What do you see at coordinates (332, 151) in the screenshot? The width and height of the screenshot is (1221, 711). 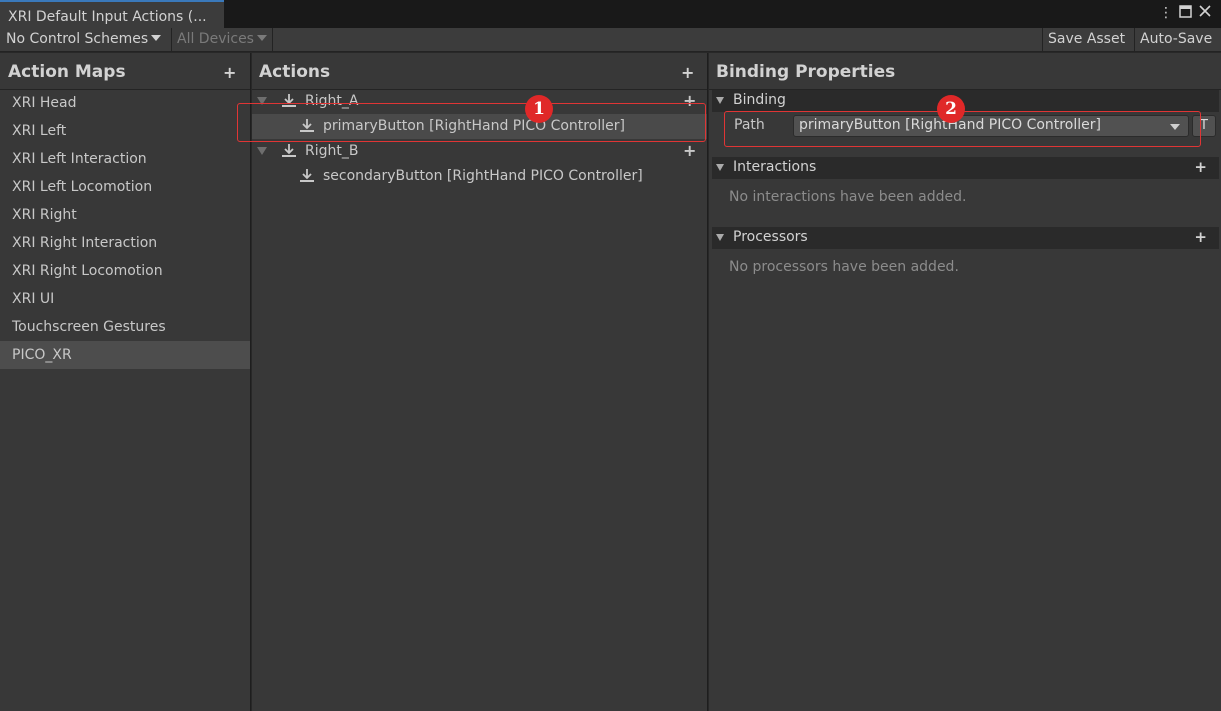 I see `action-label: Right_B` at bounding box center [332, 151].